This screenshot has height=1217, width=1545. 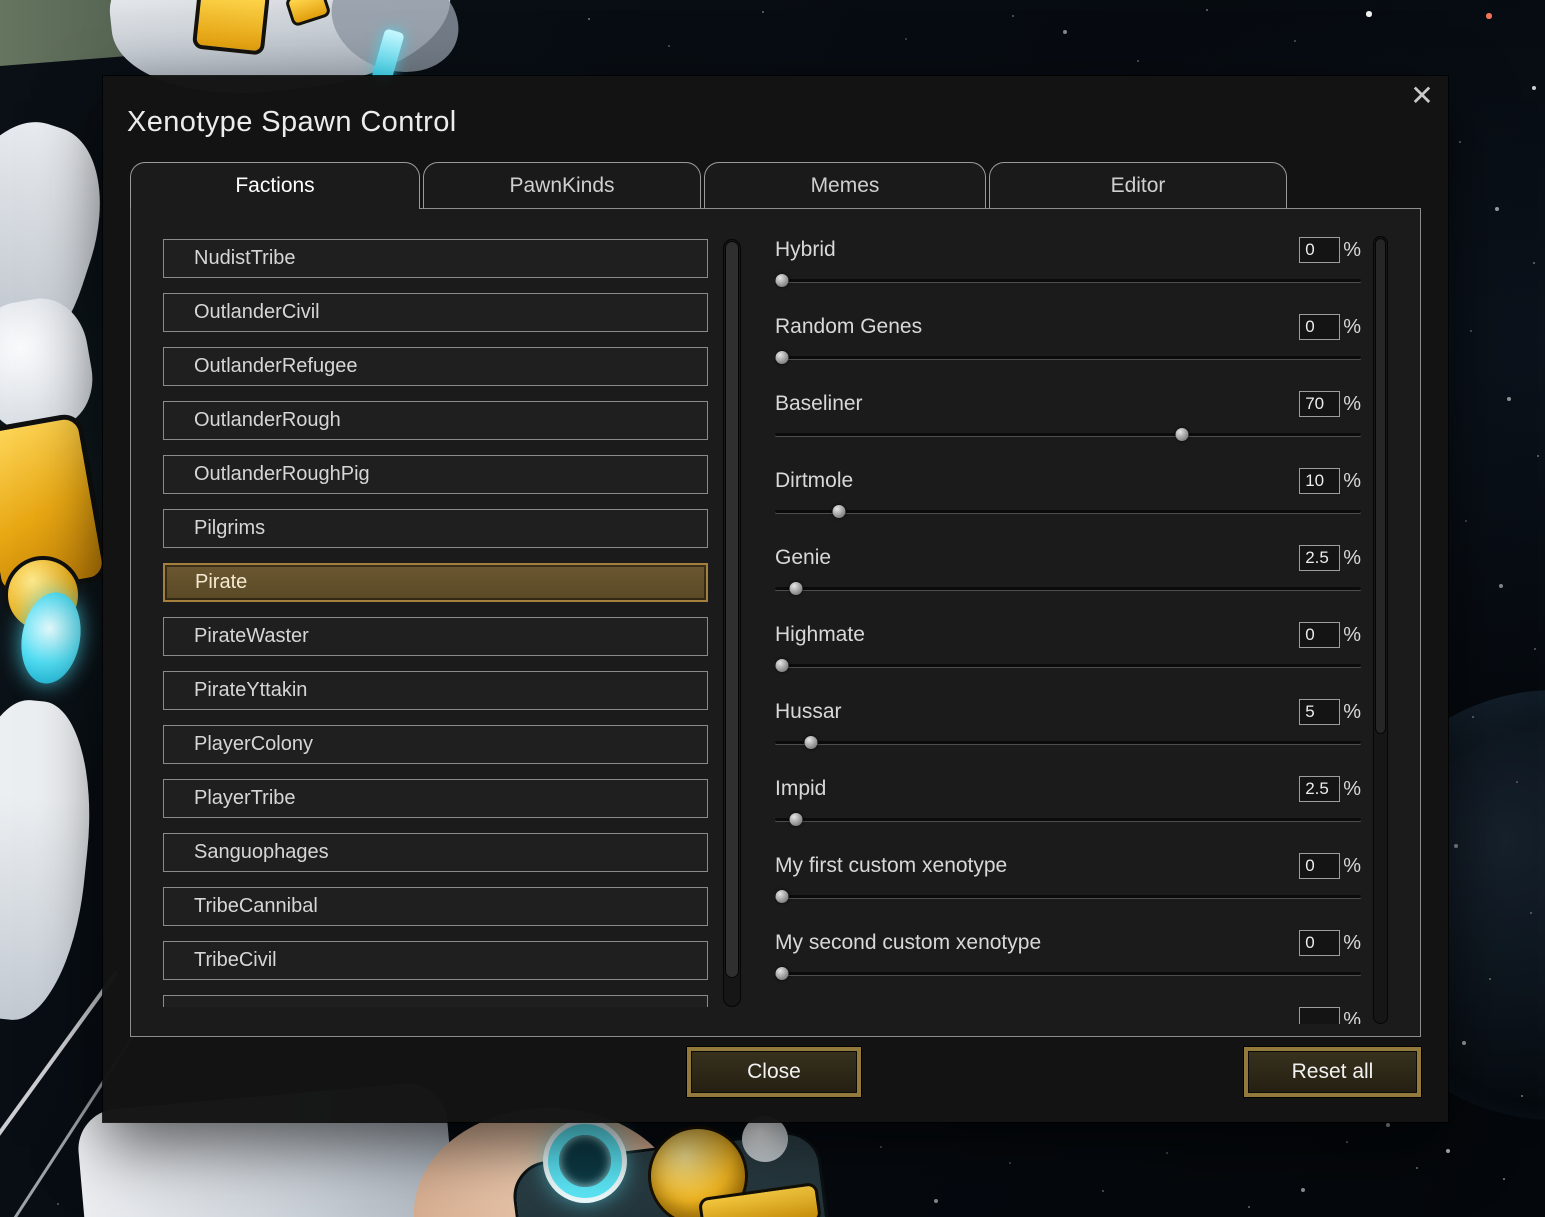 What do you see at coordinates (1320, 404) in the screenshot?
I see `percent-value-input: 70` at bounding box center [1320, 404].